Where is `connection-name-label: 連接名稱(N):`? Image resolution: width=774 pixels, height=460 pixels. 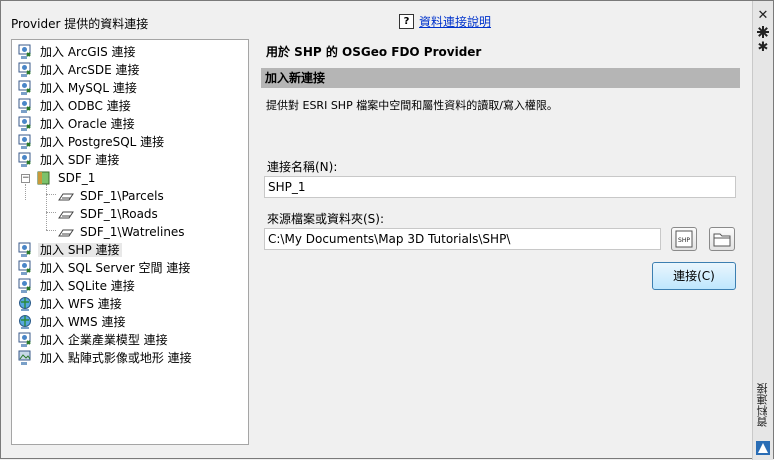 connection-name-label: 連接名稱(N): is located at coordinates (302, 167).